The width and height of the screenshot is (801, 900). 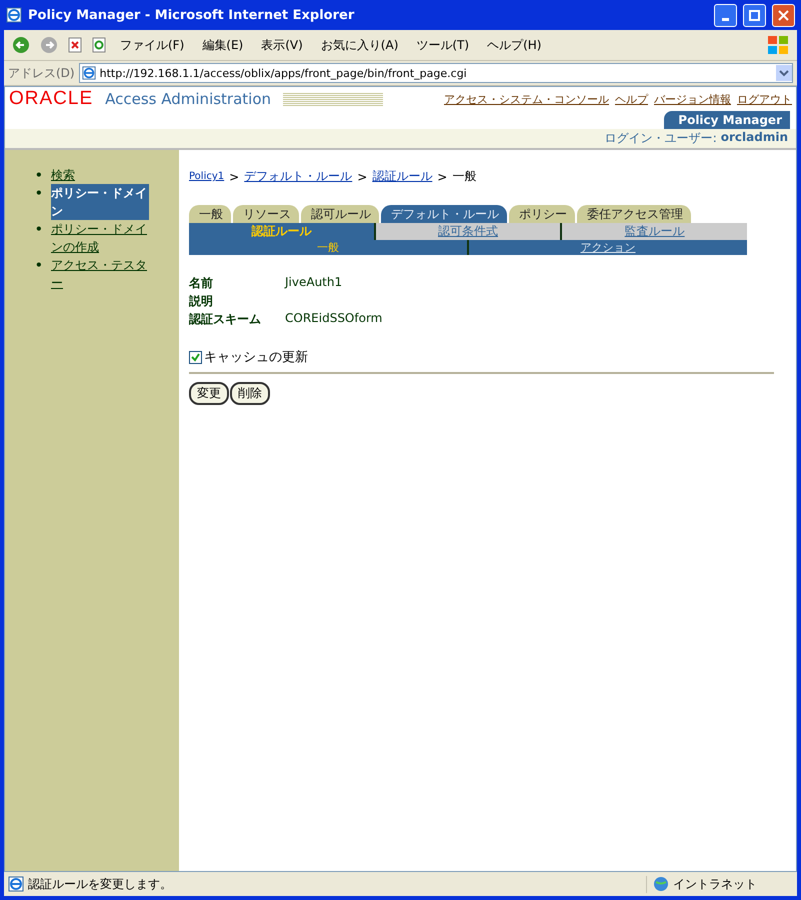 I want to click on tab: 一般, so click(x=210, y=214).